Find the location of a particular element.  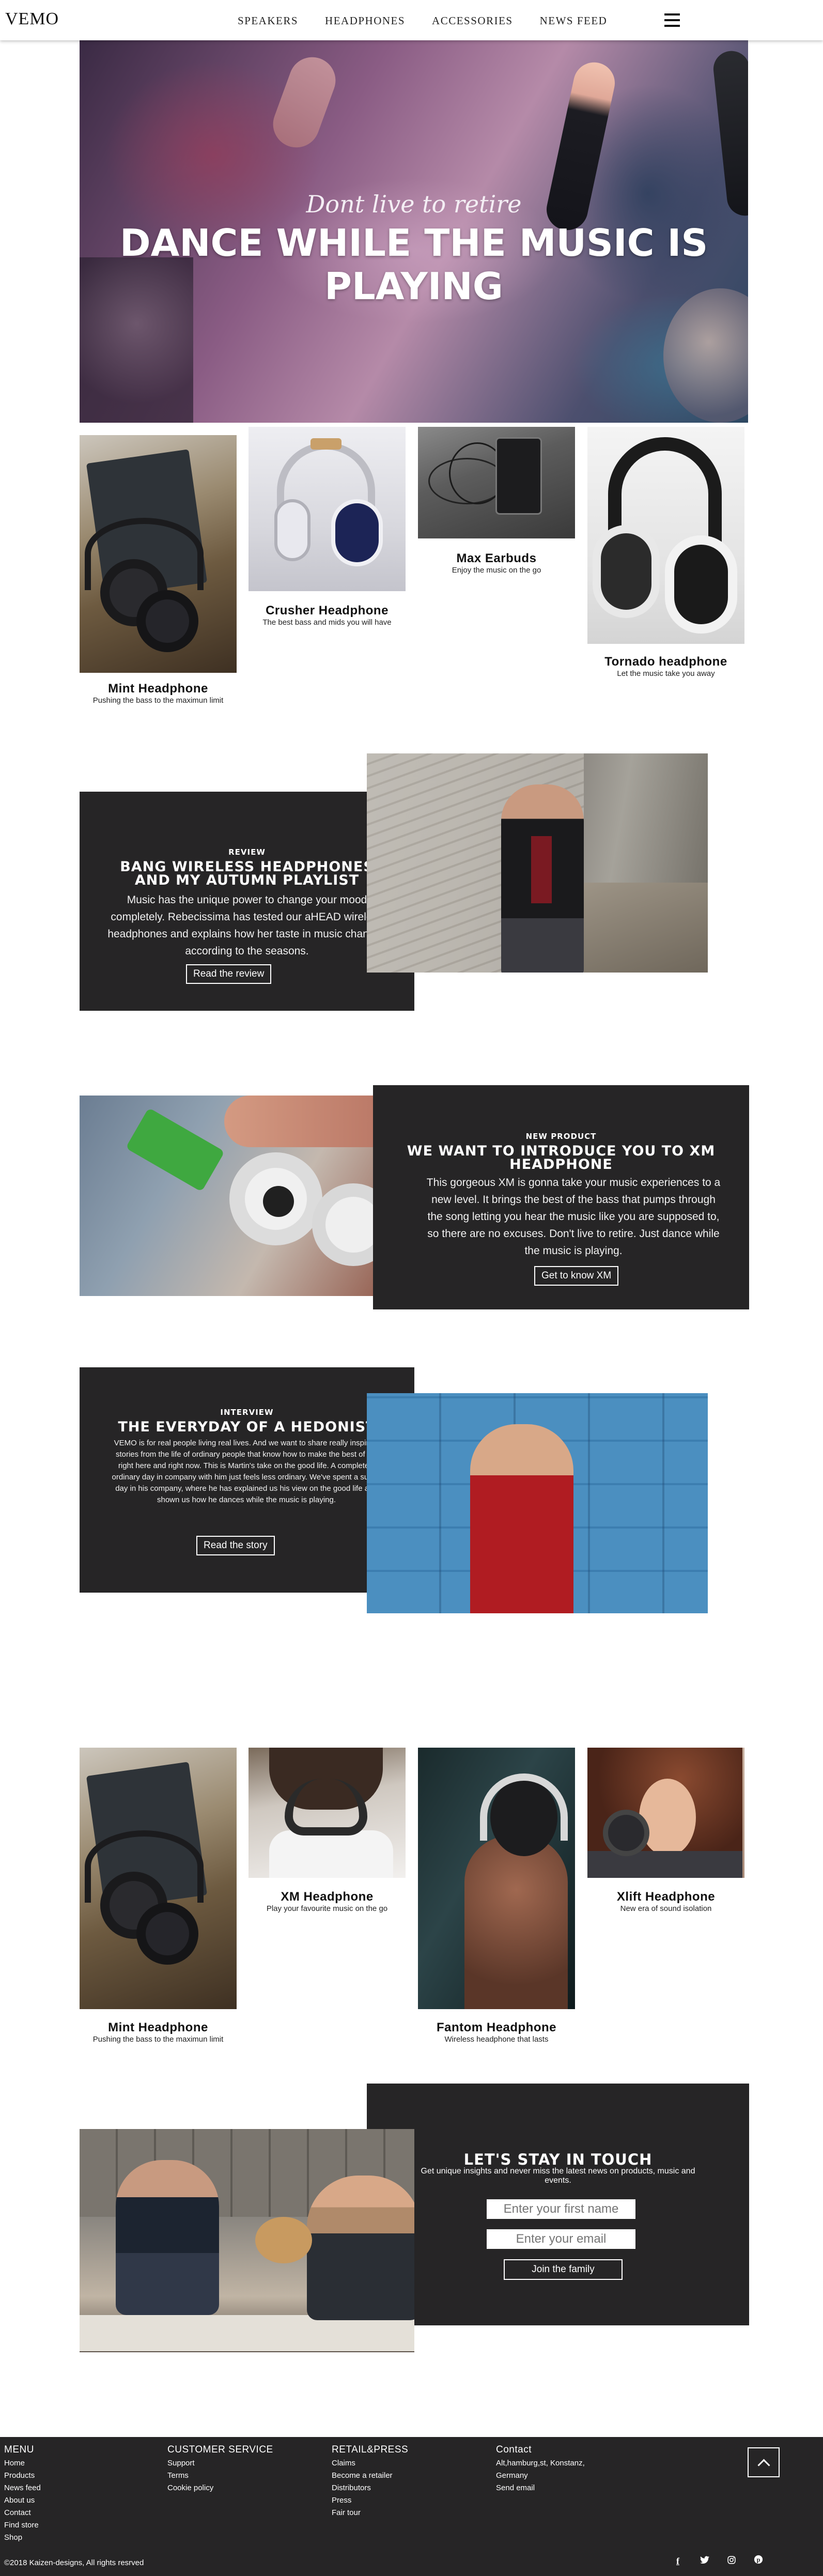

product-name: Crusher Headphone is located at coordinates (327, 611).